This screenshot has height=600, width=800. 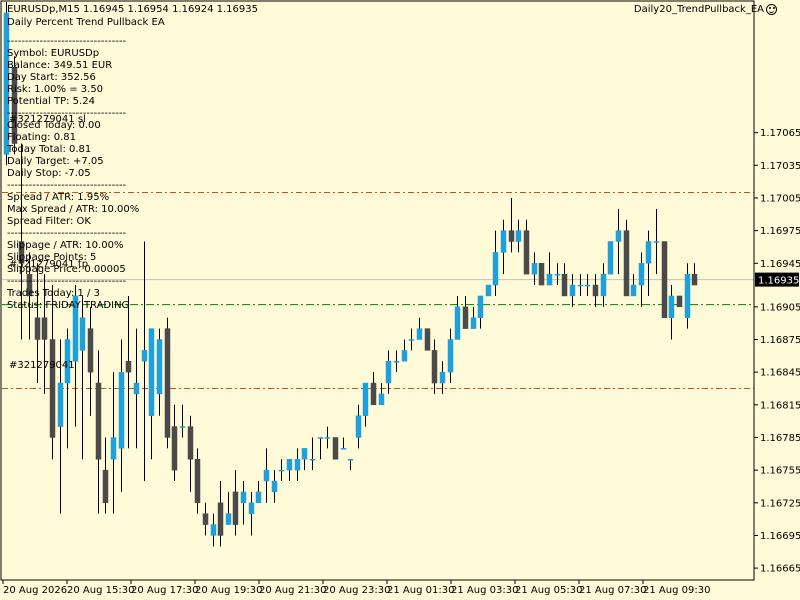 What do you see at coordinates (612, 590) in the screenshot?
I see `time-tick-label: 21 Aug 07:30` at bounding box center [612, 590].